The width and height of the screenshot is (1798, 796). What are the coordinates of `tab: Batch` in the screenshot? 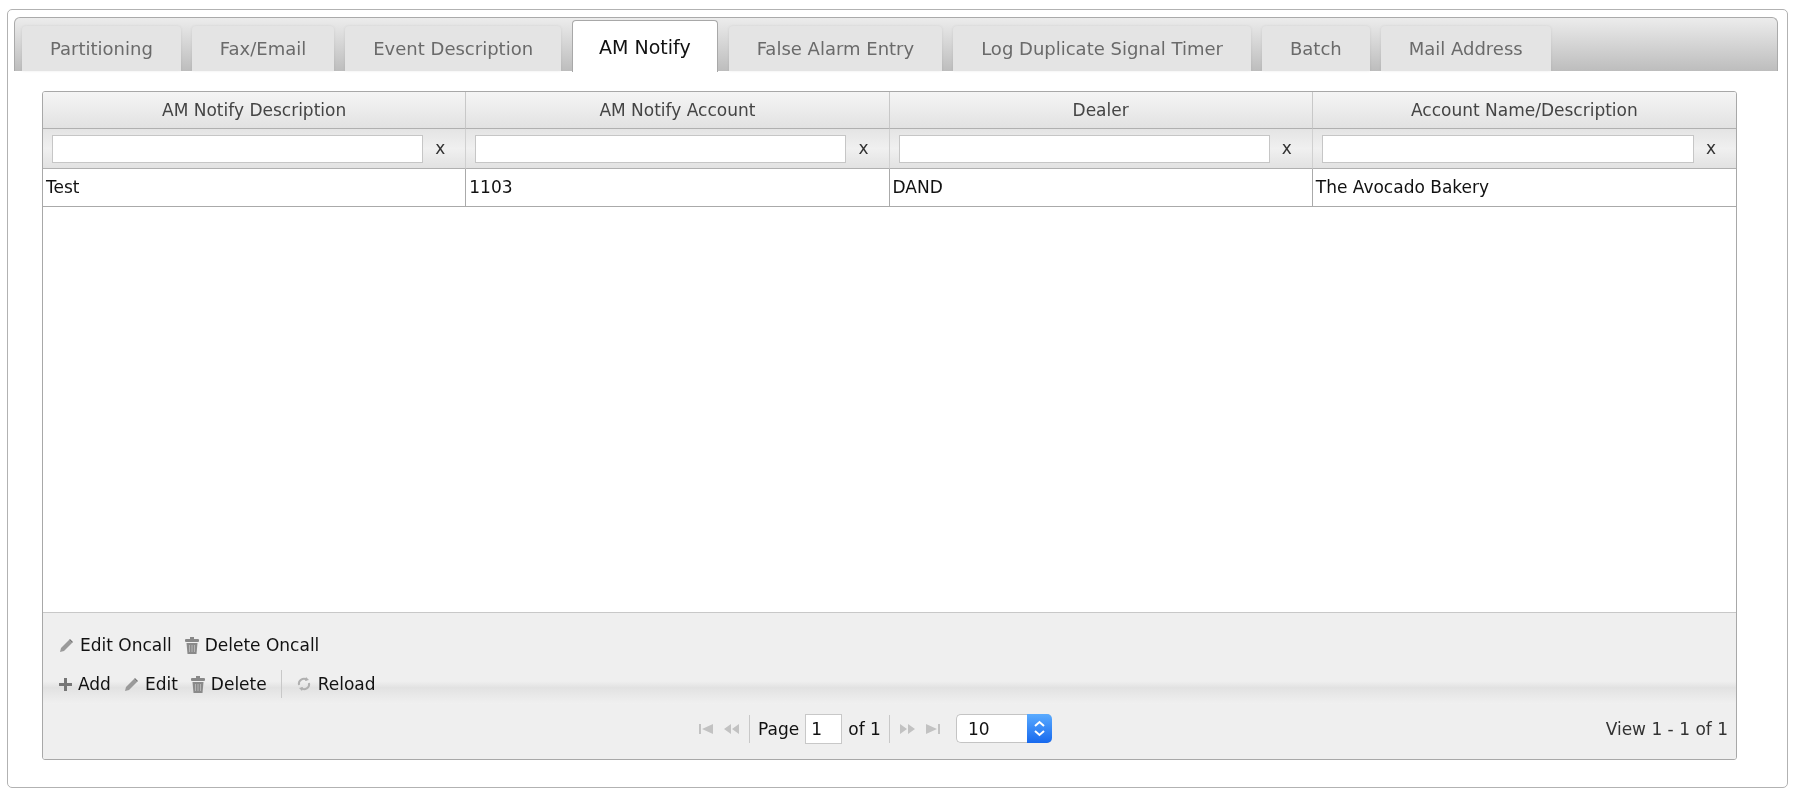 It's located at (1316, 48).